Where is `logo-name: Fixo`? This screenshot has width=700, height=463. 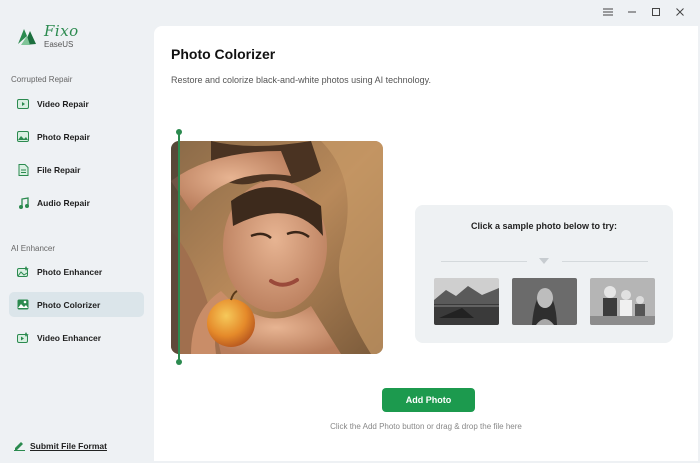 logo-name: Fixo is located at coordinates (61, 31).